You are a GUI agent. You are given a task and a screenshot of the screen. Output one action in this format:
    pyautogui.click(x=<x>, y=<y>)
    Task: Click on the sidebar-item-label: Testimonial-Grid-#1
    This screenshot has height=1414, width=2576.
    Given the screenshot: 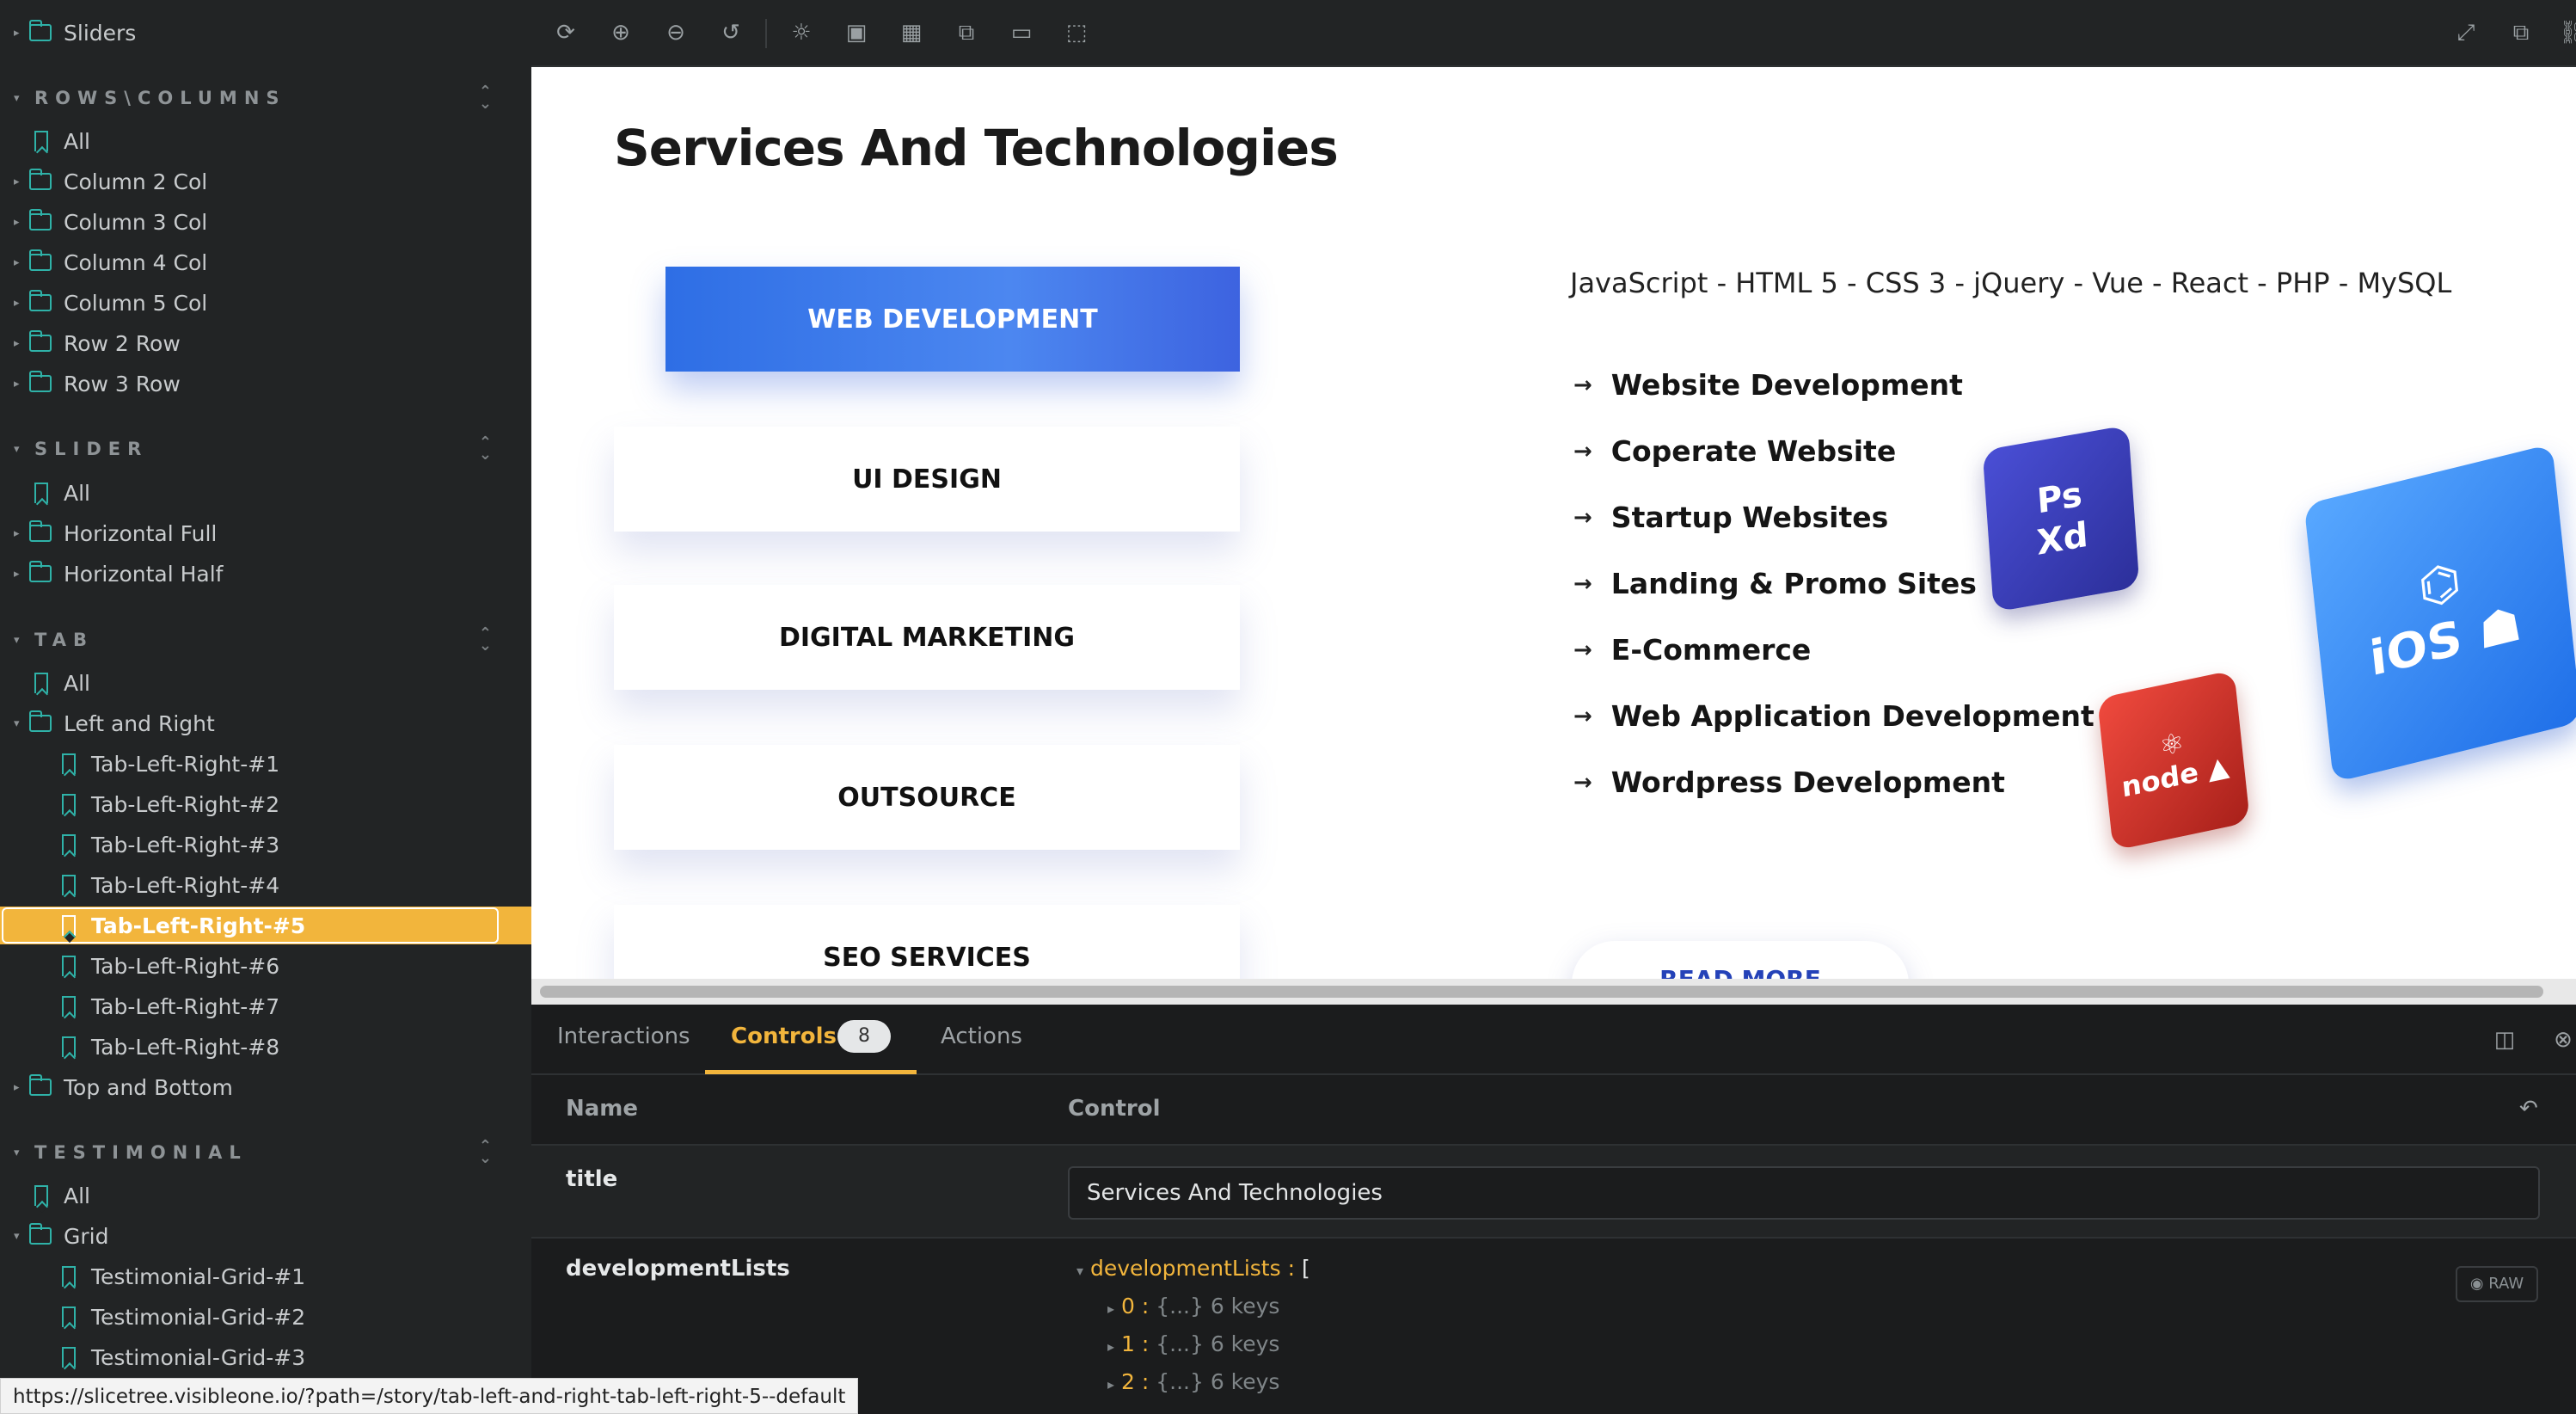 What is the action you would take?
    pyautogui.click(x=198, y=1276)
    